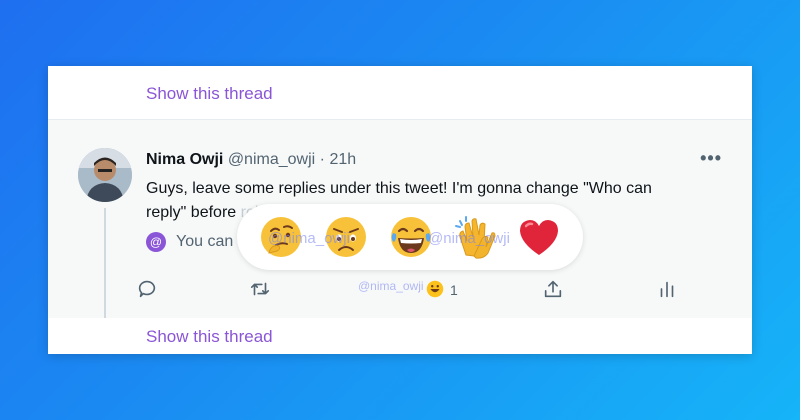 This screenshot has width=800, height=420. I want to click on clapping-hands-emoji-icon, so click(476, 237).